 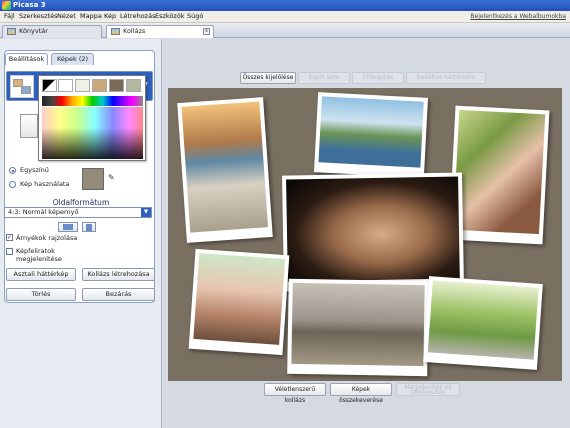 I want to click on color-hue-strip, so click(x=92, y=101).